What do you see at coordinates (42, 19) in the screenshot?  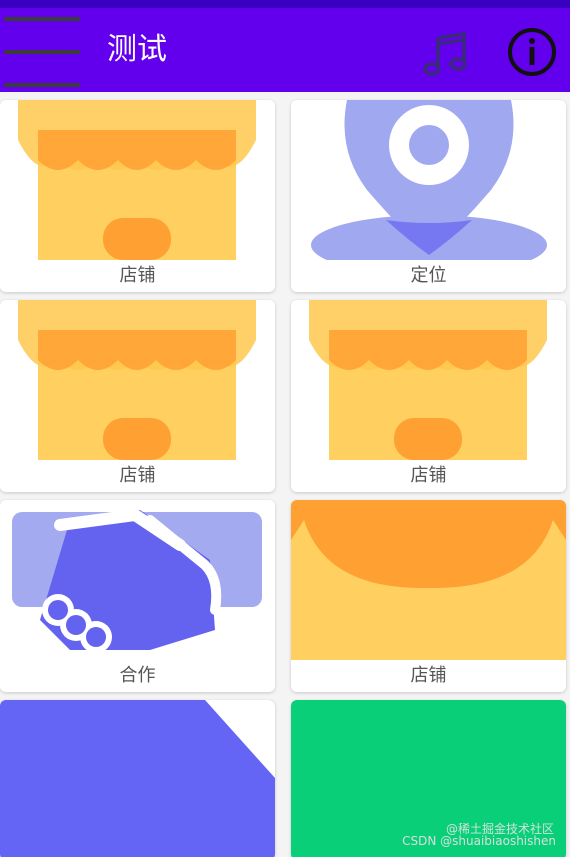 I see `hamburger-menu-icon` at bounding box center [42, 19].